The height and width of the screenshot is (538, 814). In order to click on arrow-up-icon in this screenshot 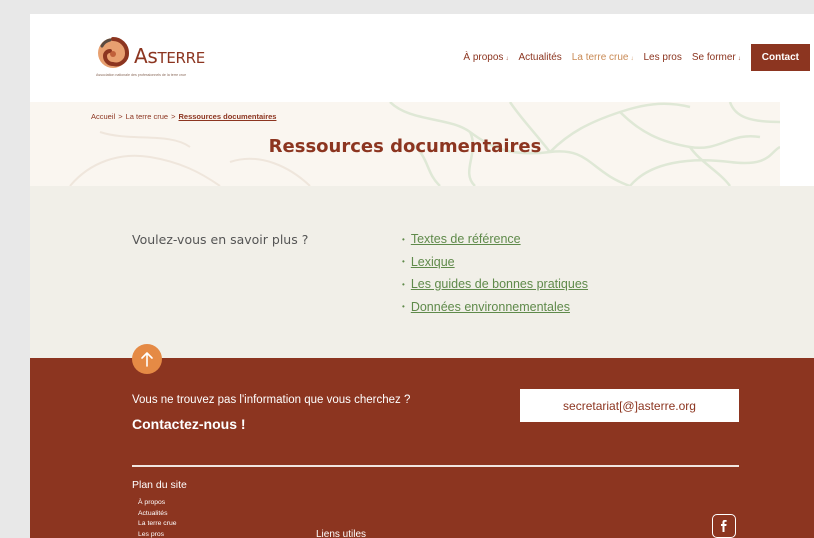, I will do `click(147, 359)`.